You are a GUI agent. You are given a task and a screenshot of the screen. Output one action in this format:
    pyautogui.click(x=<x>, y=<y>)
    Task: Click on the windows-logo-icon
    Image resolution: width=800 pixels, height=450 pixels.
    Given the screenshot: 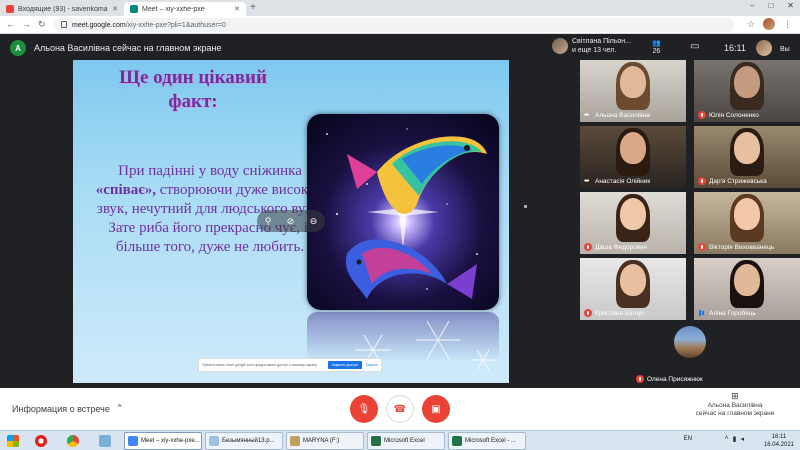 What is the action you would take?
    pyautogui.click(x=13, y=441)
    